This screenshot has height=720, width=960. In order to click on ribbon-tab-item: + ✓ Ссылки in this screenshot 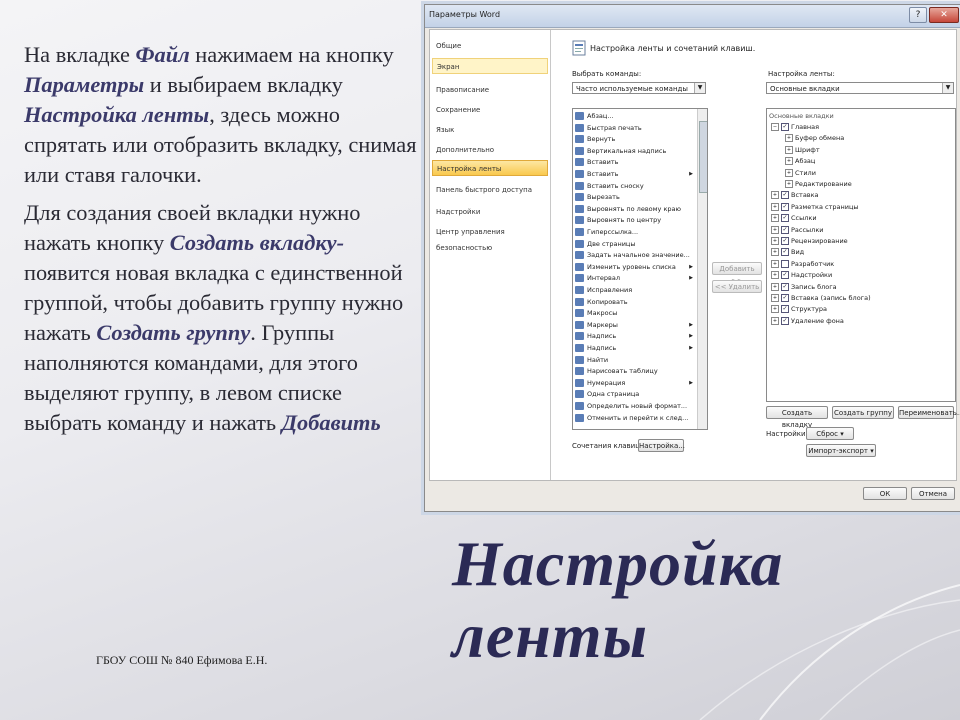, I will do `click(794, 218)`.